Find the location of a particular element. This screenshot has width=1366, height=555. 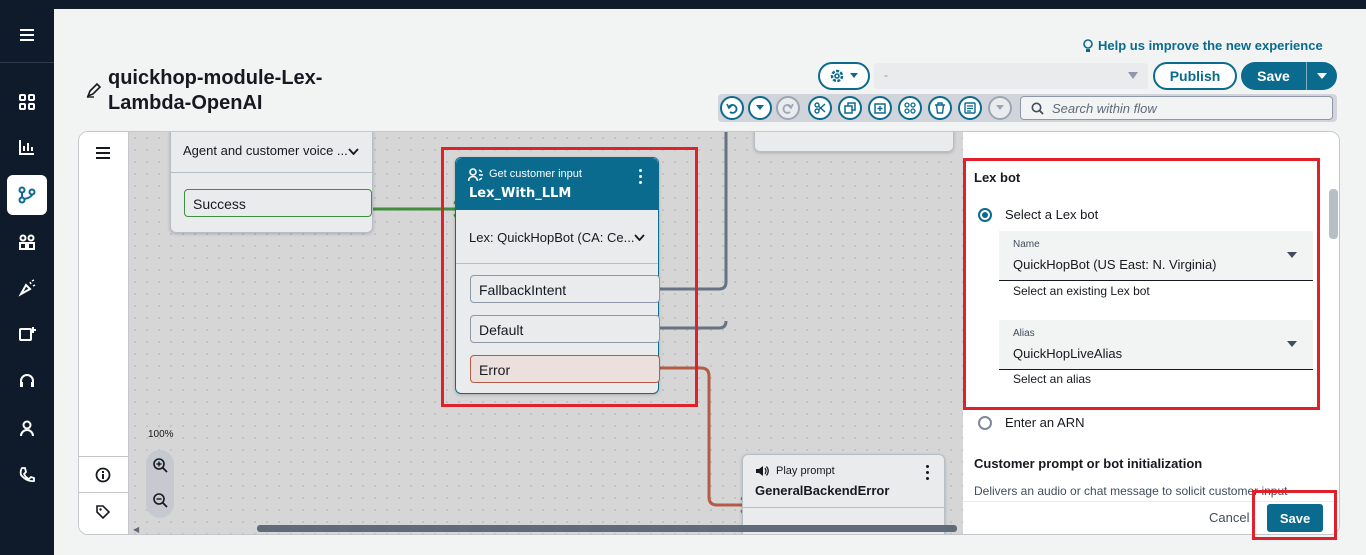

partial-flow-block is located at coordinates (854, 142).